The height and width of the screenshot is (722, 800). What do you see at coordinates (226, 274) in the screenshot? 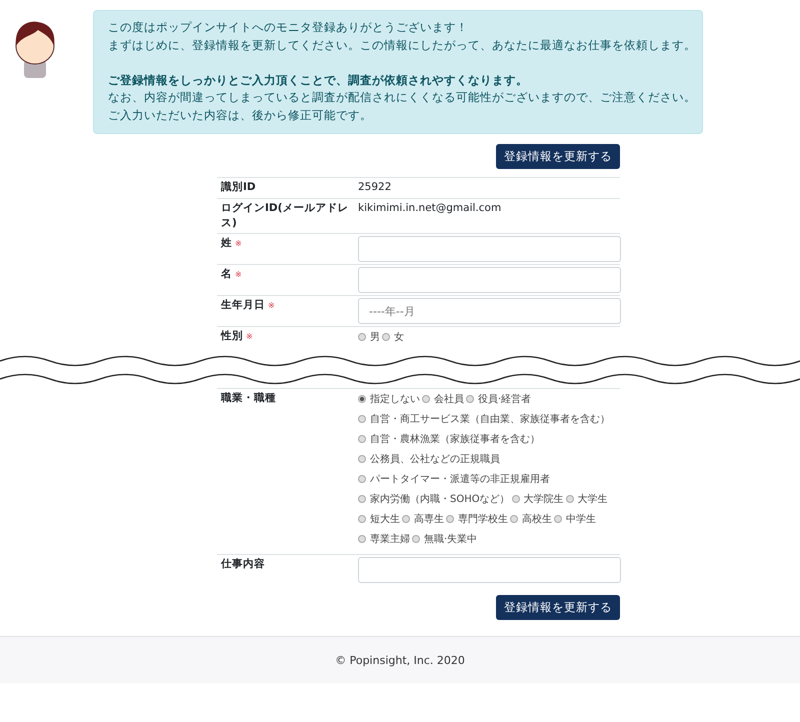
I see `field-label: 名` at bounding box center [226, 274].